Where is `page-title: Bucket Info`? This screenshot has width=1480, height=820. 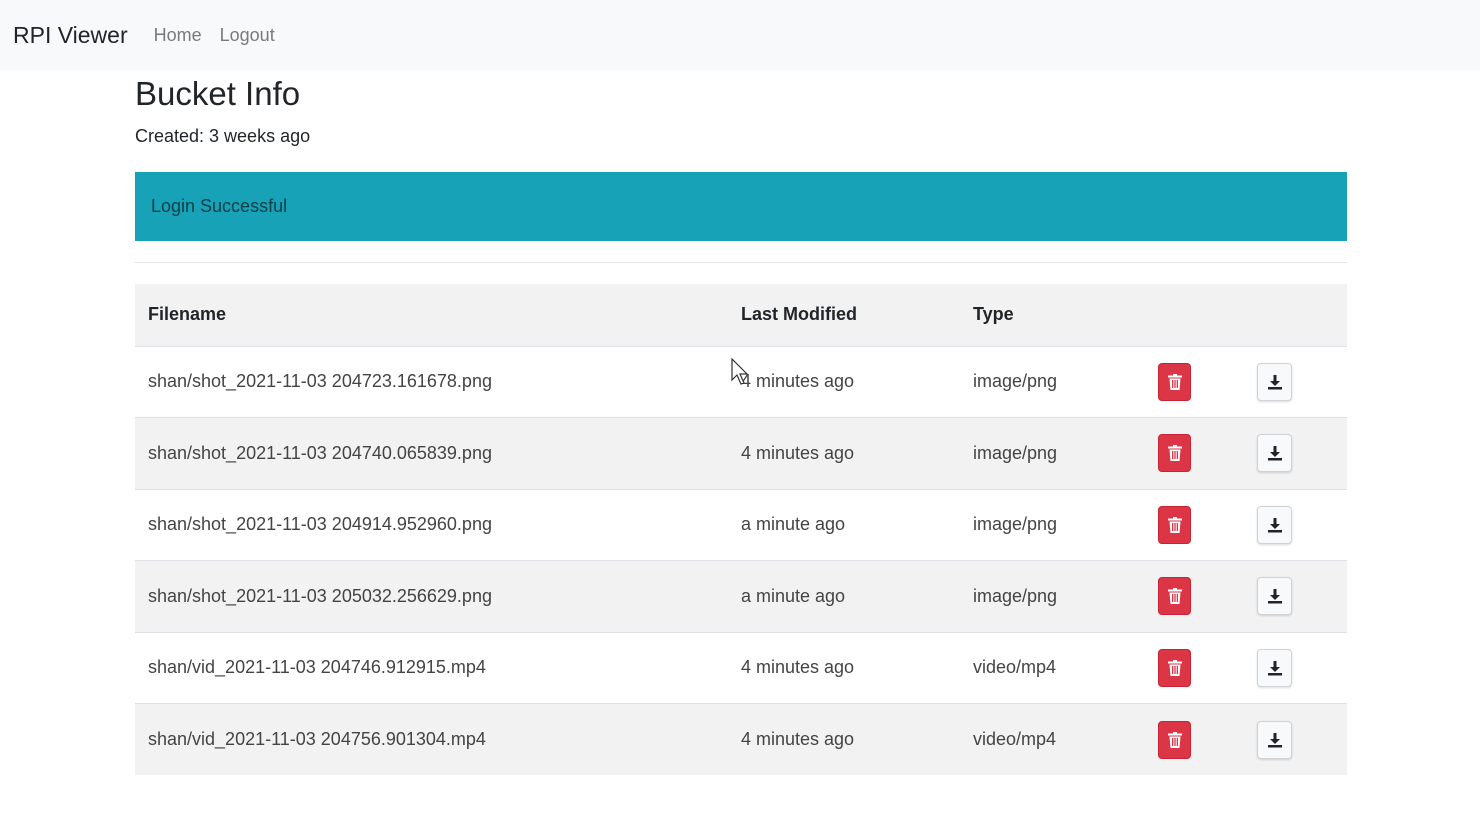
page-title: Bucket Info is located at coordinates (218, 93).